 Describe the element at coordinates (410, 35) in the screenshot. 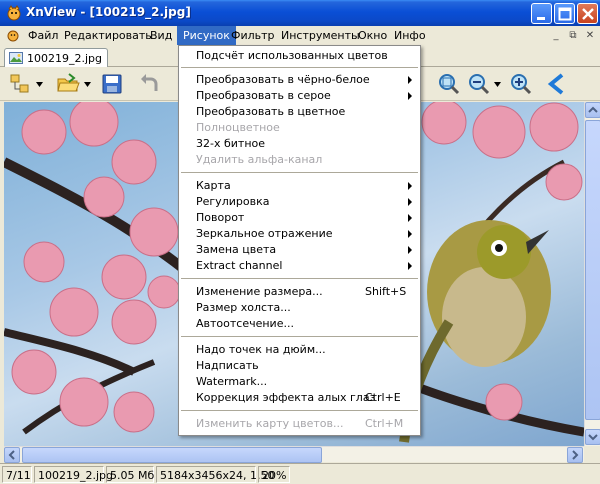

I see `menu-info: Инфо` at that location.